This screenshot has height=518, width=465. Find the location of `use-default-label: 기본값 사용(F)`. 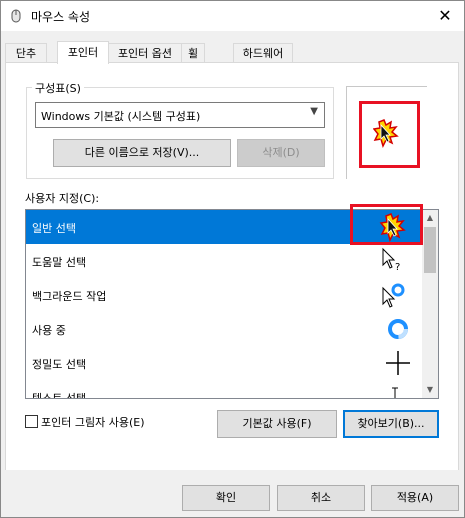

use-default-label: 기본값 사용(F) is located at coordinates (277, 423).